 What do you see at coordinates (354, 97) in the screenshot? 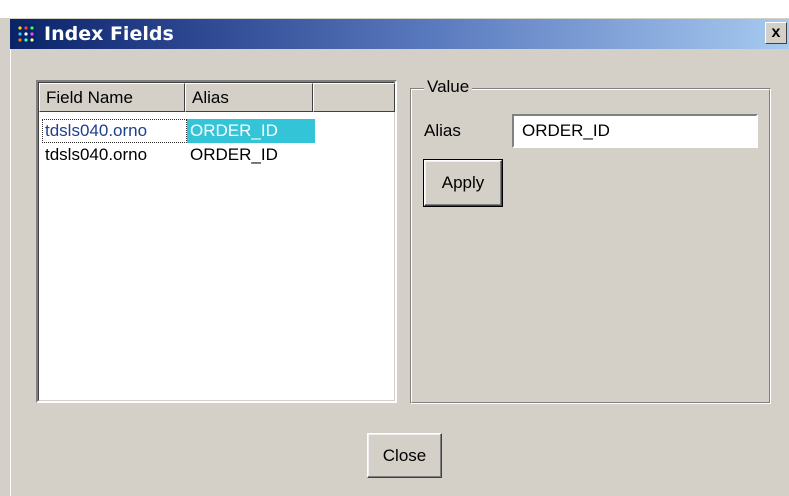
I see `column-header-empty` at bounding box center [354, 97].